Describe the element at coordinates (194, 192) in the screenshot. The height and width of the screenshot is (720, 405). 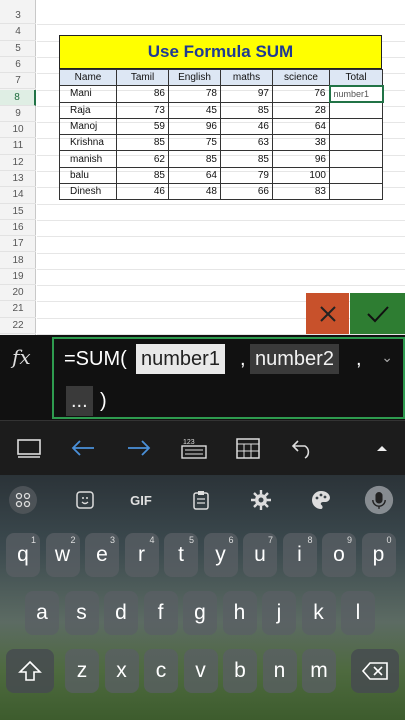
I see `cell-english: 48` at that location.